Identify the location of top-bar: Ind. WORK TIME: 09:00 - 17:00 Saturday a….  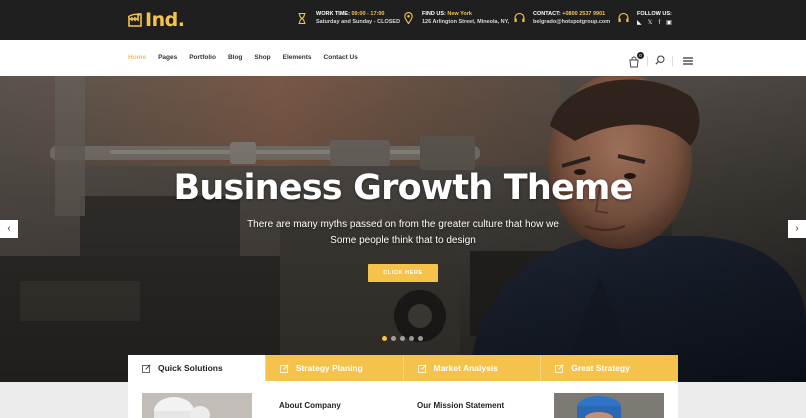
(403, 20).